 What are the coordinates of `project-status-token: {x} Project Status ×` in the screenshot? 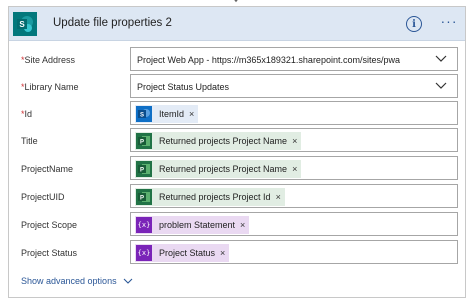 It's located at (182, 253).